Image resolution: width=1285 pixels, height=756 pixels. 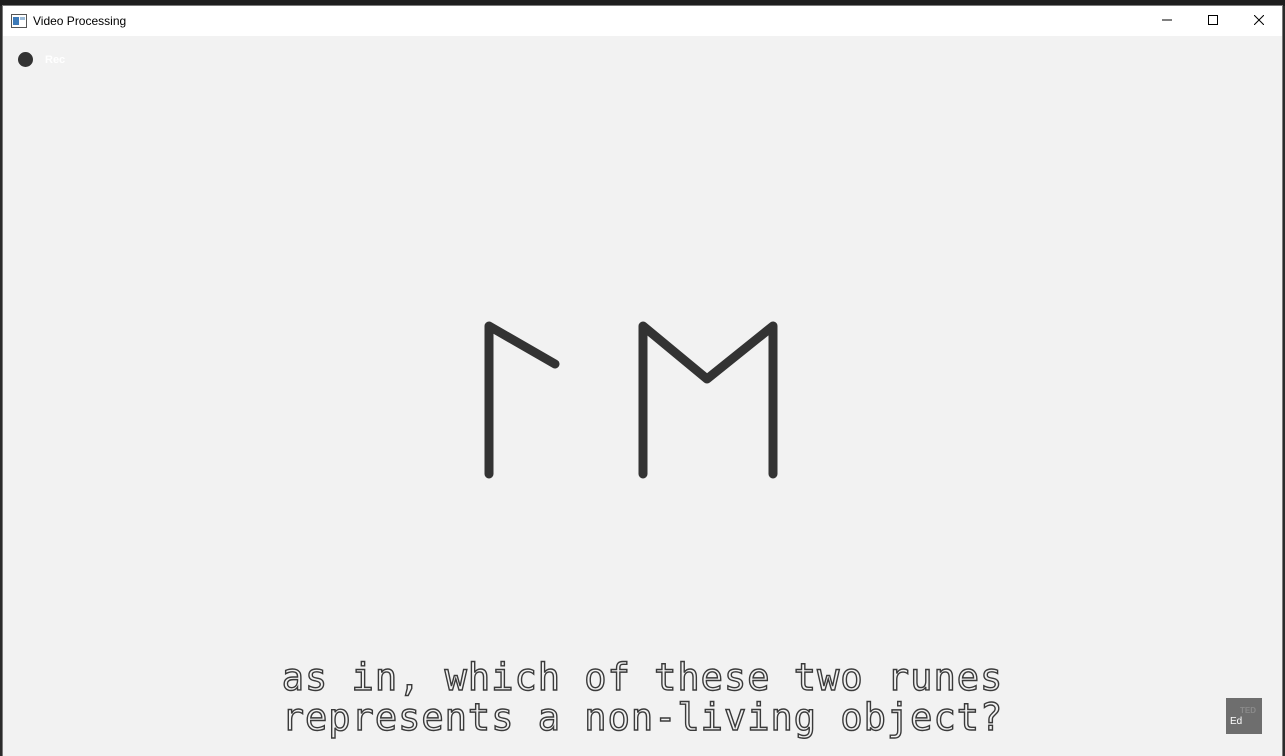 What do you see at coordinates (80, 21) in the screenshot?
I see `window-title: Video Processing` at bounding box center [80, 21].